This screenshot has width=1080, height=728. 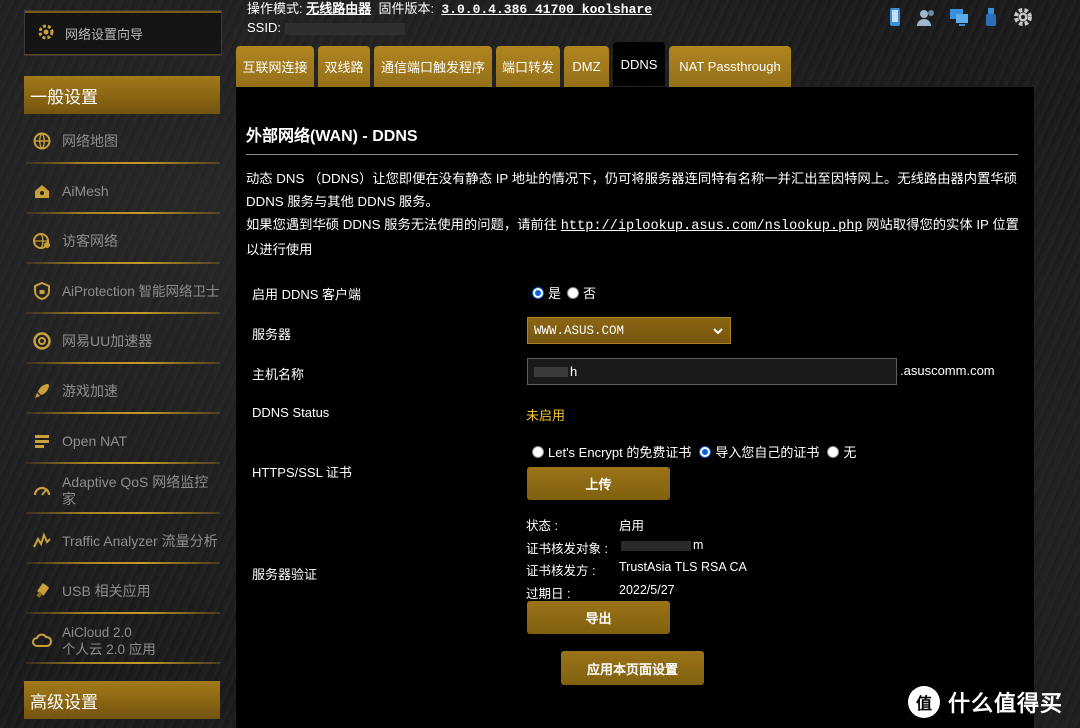 What do you see at coordinates (406, 8) in the screenshot?
I see `firmware-label: 固件版本:` at bounding box center [406, 8].